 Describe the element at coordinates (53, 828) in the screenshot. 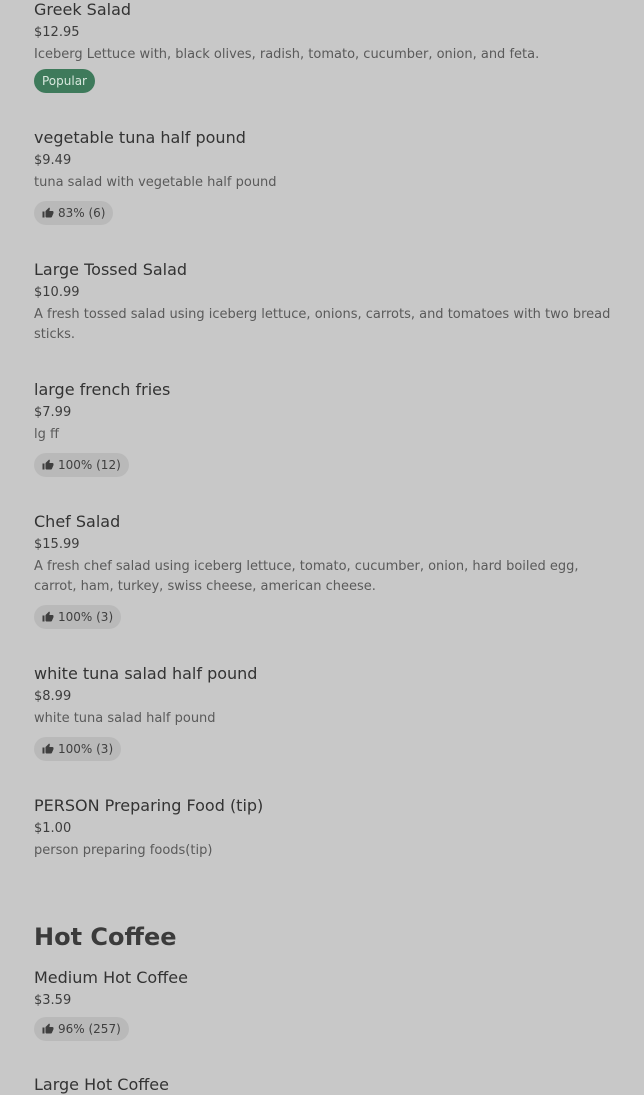

I see `item-price: $1.00` at that location.